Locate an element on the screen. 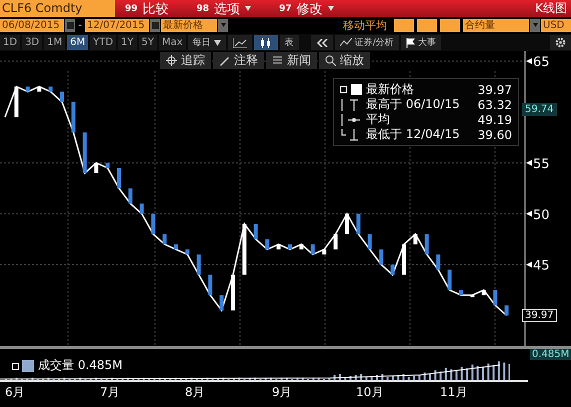  y-tick-label: 50 is located at coordinates (541, 215).